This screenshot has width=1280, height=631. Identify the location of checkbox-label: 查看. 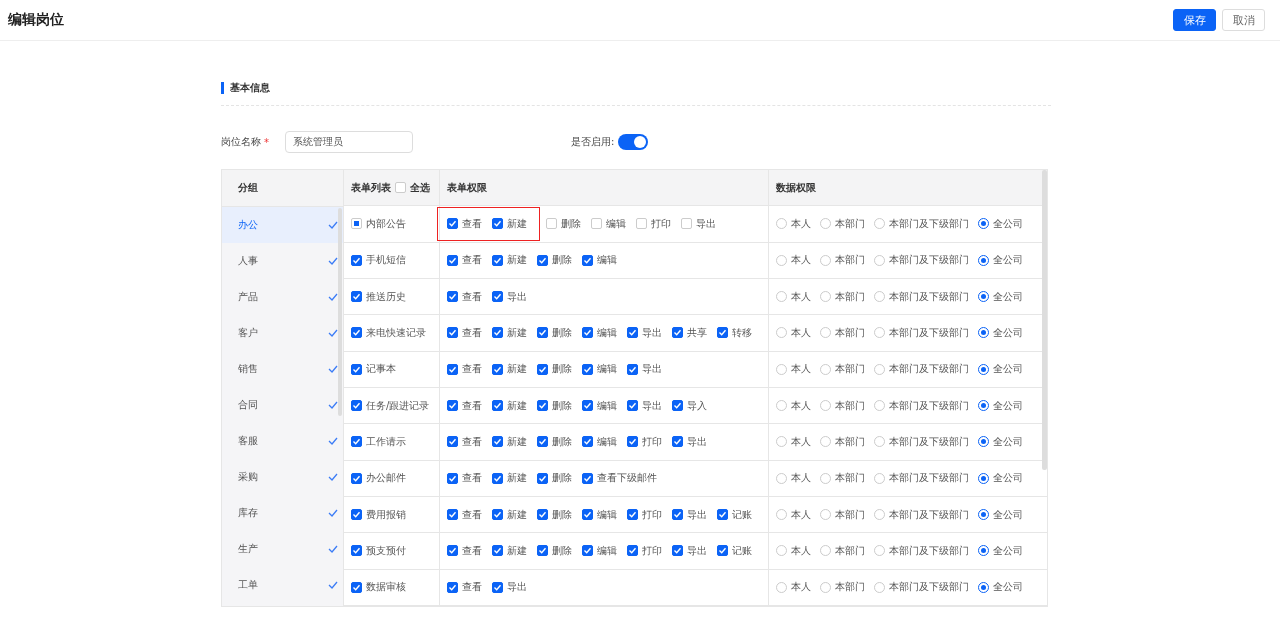
(472, 550).